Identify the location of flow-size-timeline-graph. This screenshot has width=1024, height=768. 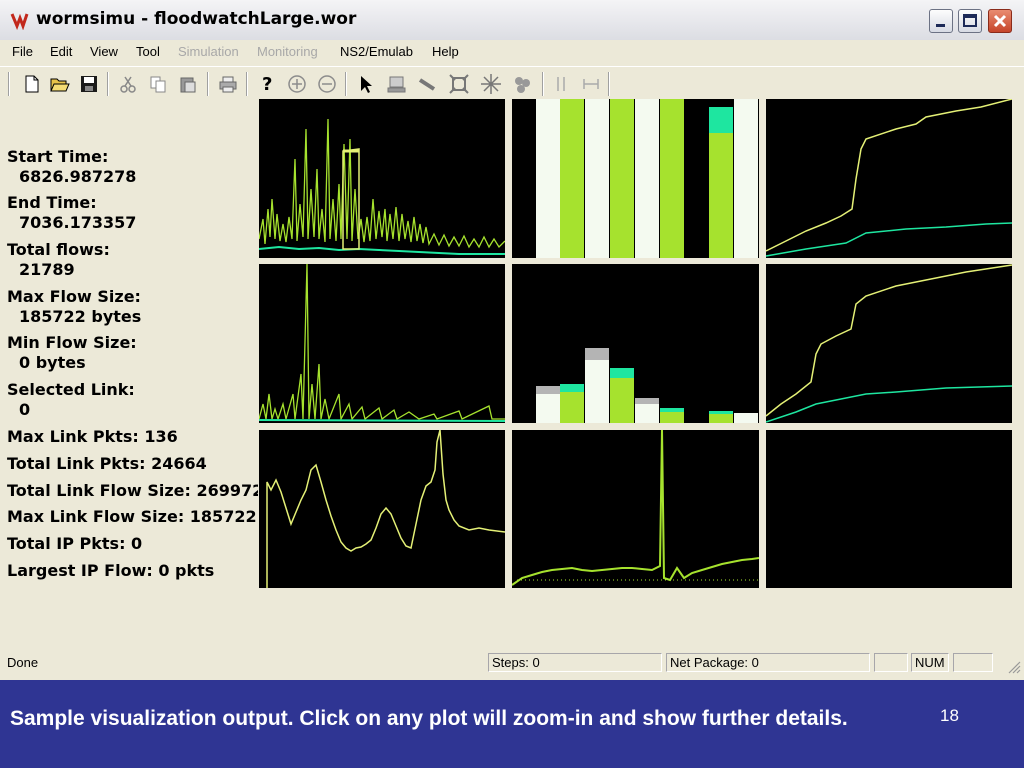
(382, 343).